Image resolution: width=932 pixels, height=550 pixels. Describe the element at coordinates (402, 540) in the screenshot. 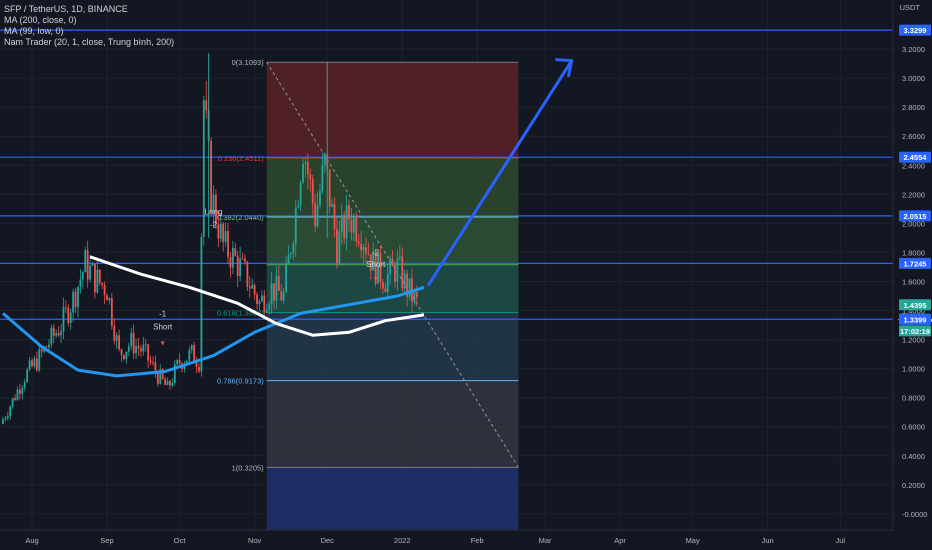

I see `time-axis-tick: 2022` at that location.